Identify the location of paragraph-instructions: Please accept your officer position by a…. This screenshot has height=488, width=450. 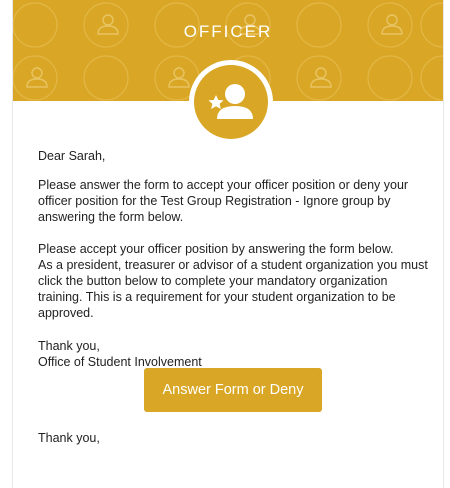
(235, 281).